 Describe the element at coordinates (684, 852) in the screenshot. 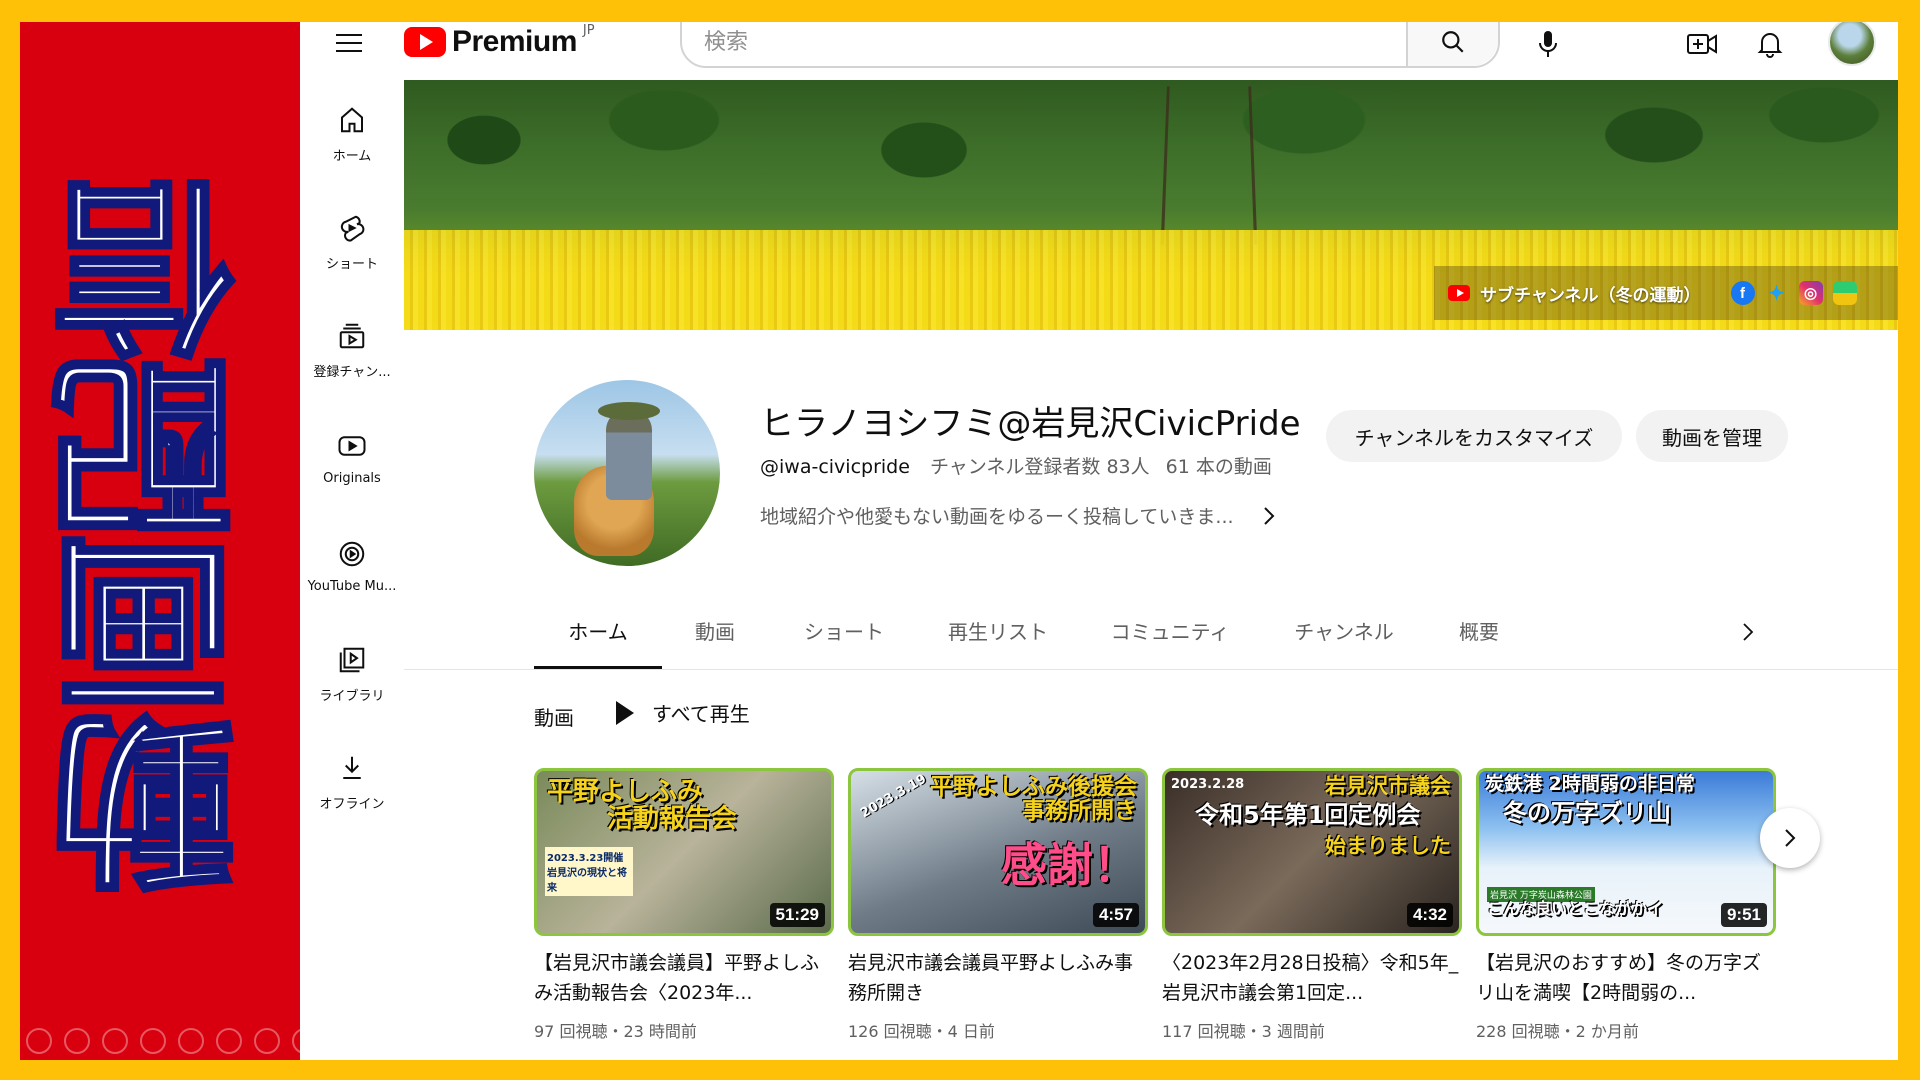

I see `video-thumbnail: 平野よしふみ 活動報告会 2023.3.23開催 岩見沢の現状と将来 51:29` at that location.